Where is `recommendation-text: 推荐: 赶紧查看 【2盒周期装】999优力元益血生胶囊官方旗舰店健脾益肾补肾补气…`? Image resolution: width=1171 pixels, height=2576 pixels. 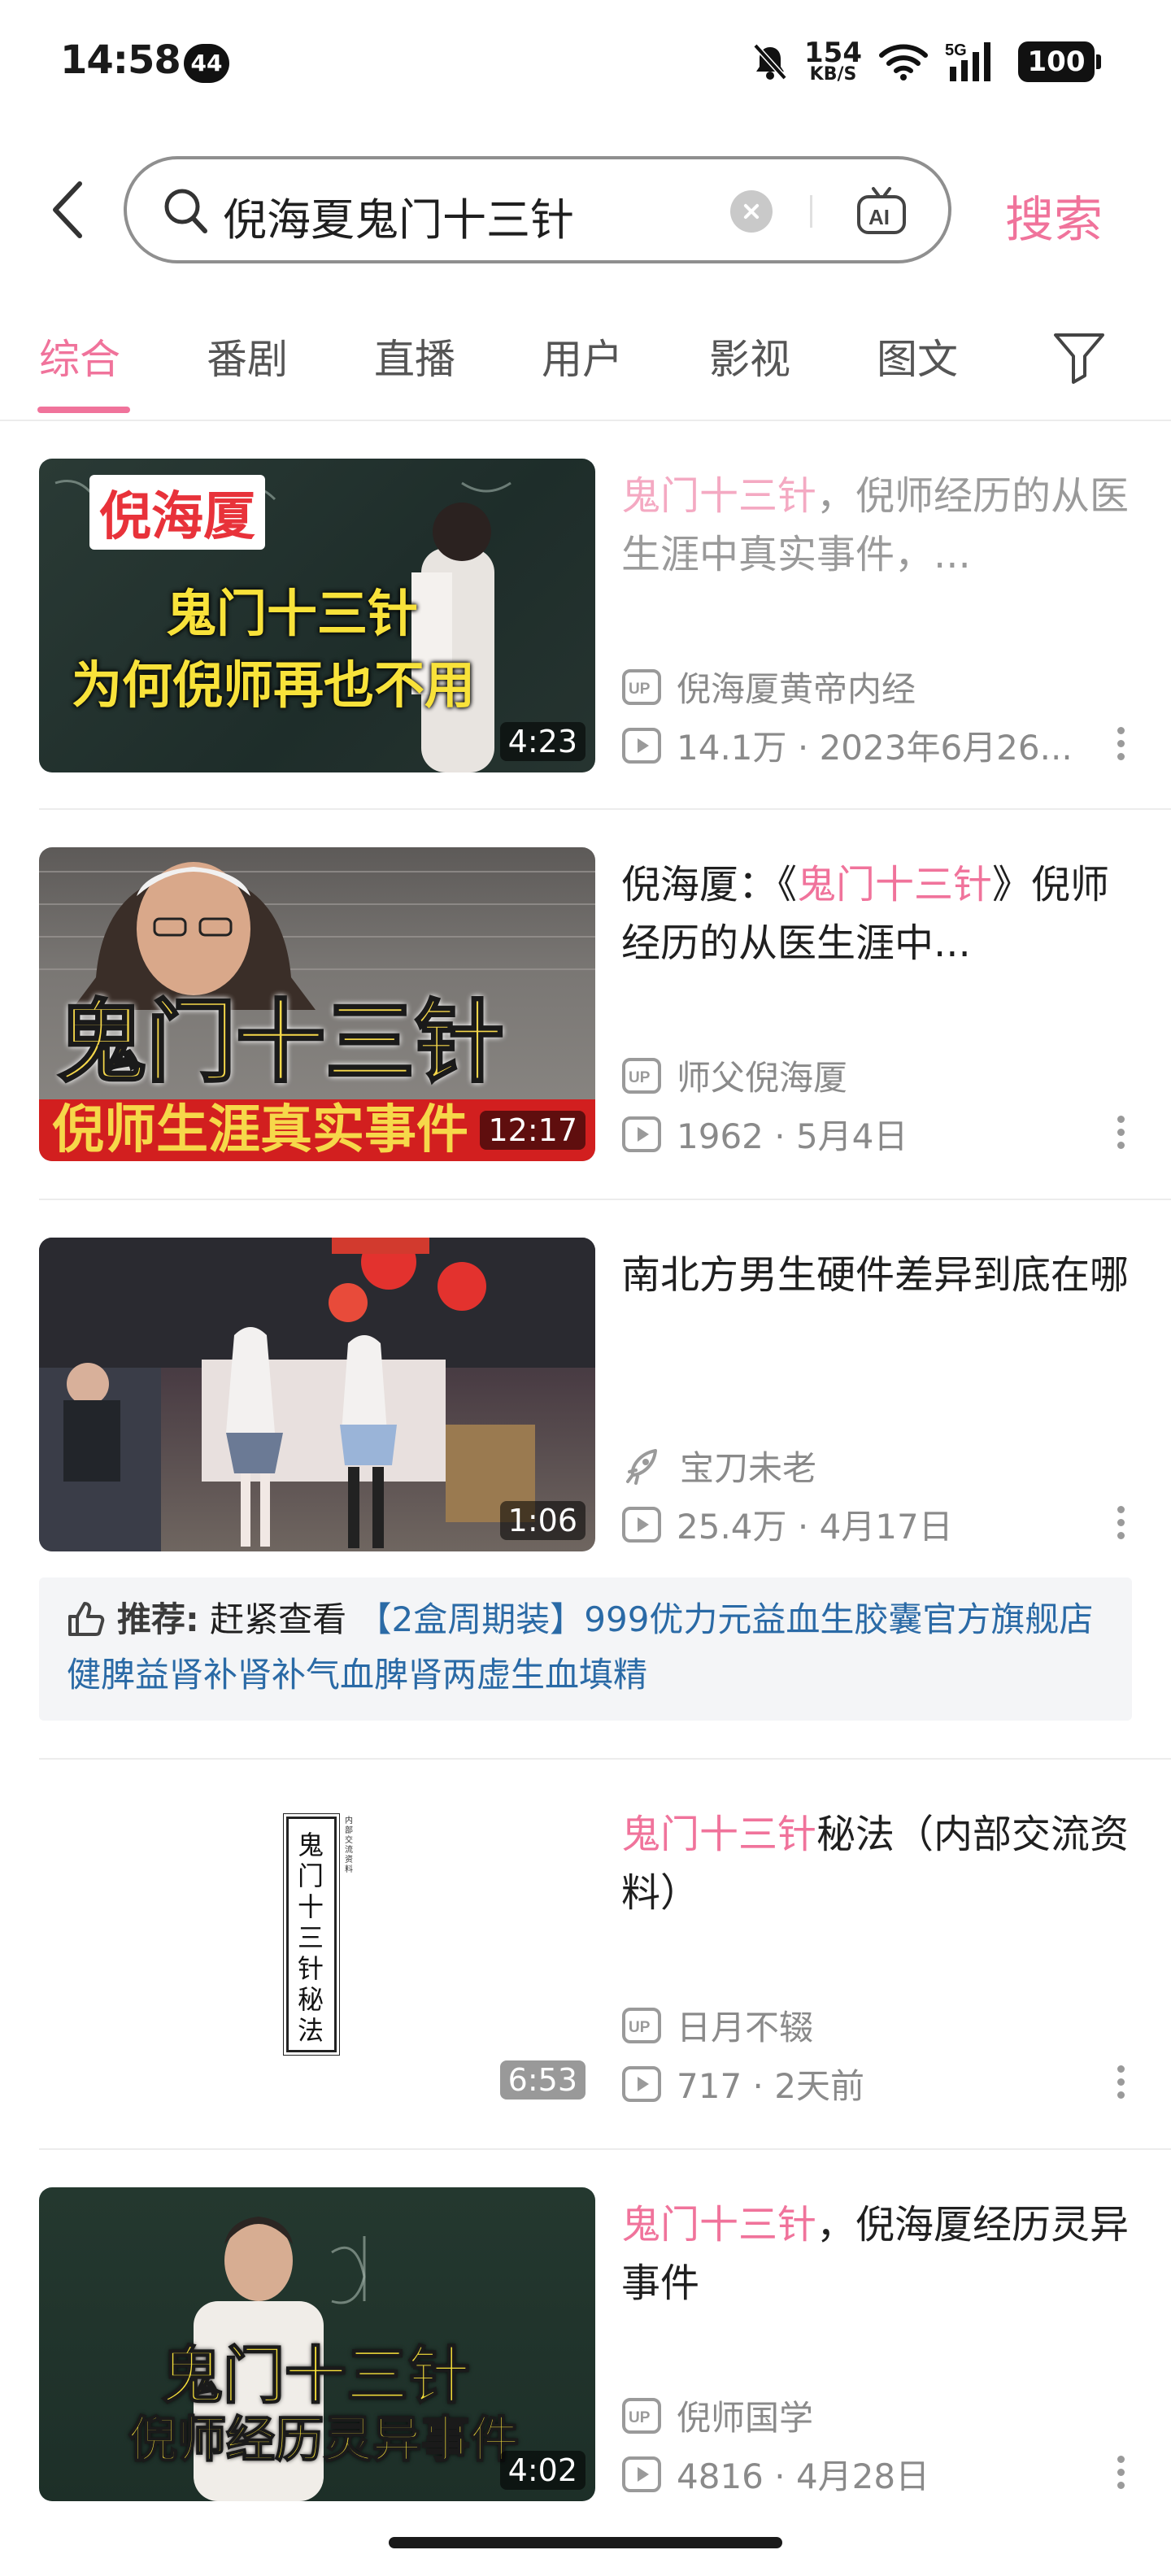 recommendation-text: 推荐: 赶紧查看 【2盒周期装】999优力元益血生胶囊官方旗舰店健脾益肾补肾补气… is located at coordinates (591, 1647).